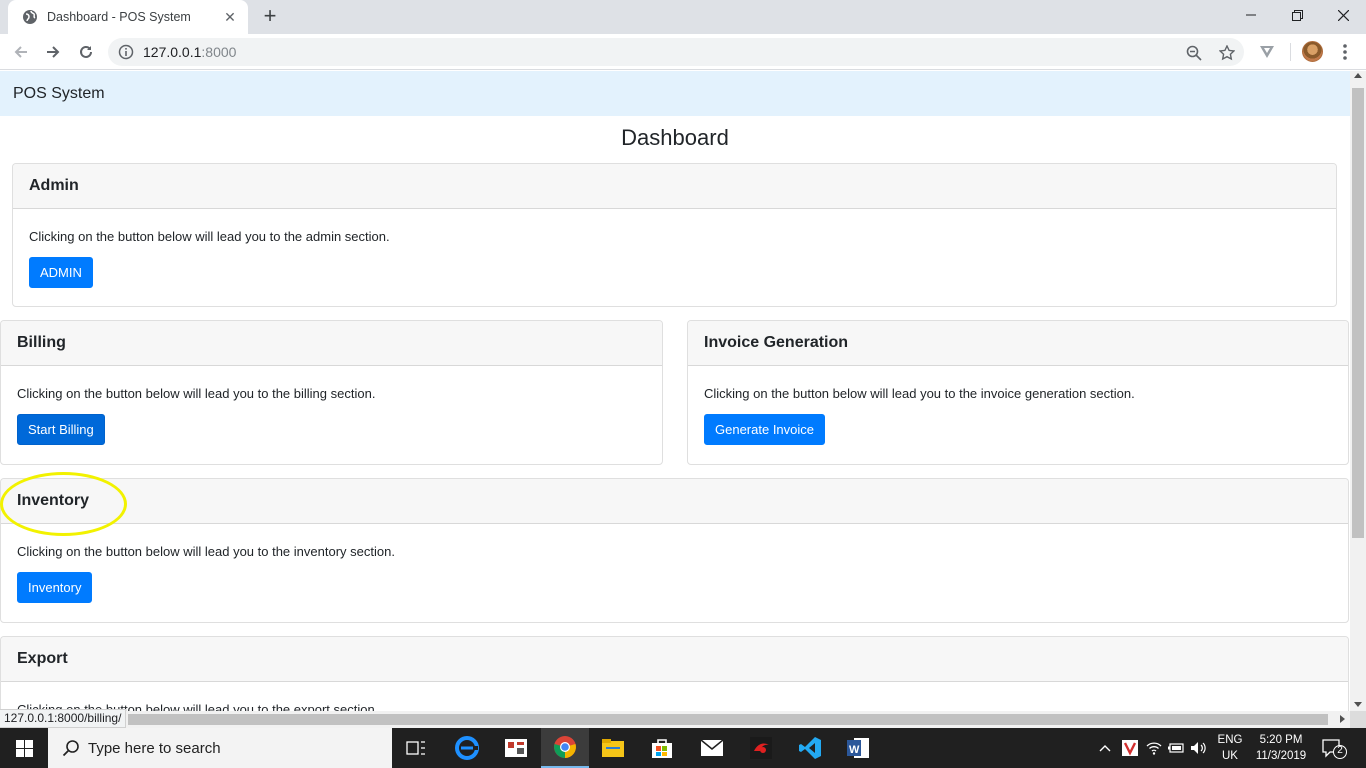 The width and height of the screenshot is (1366, 768). I want to click on tab-title: Dashboard - POS System, so click(119, 17).